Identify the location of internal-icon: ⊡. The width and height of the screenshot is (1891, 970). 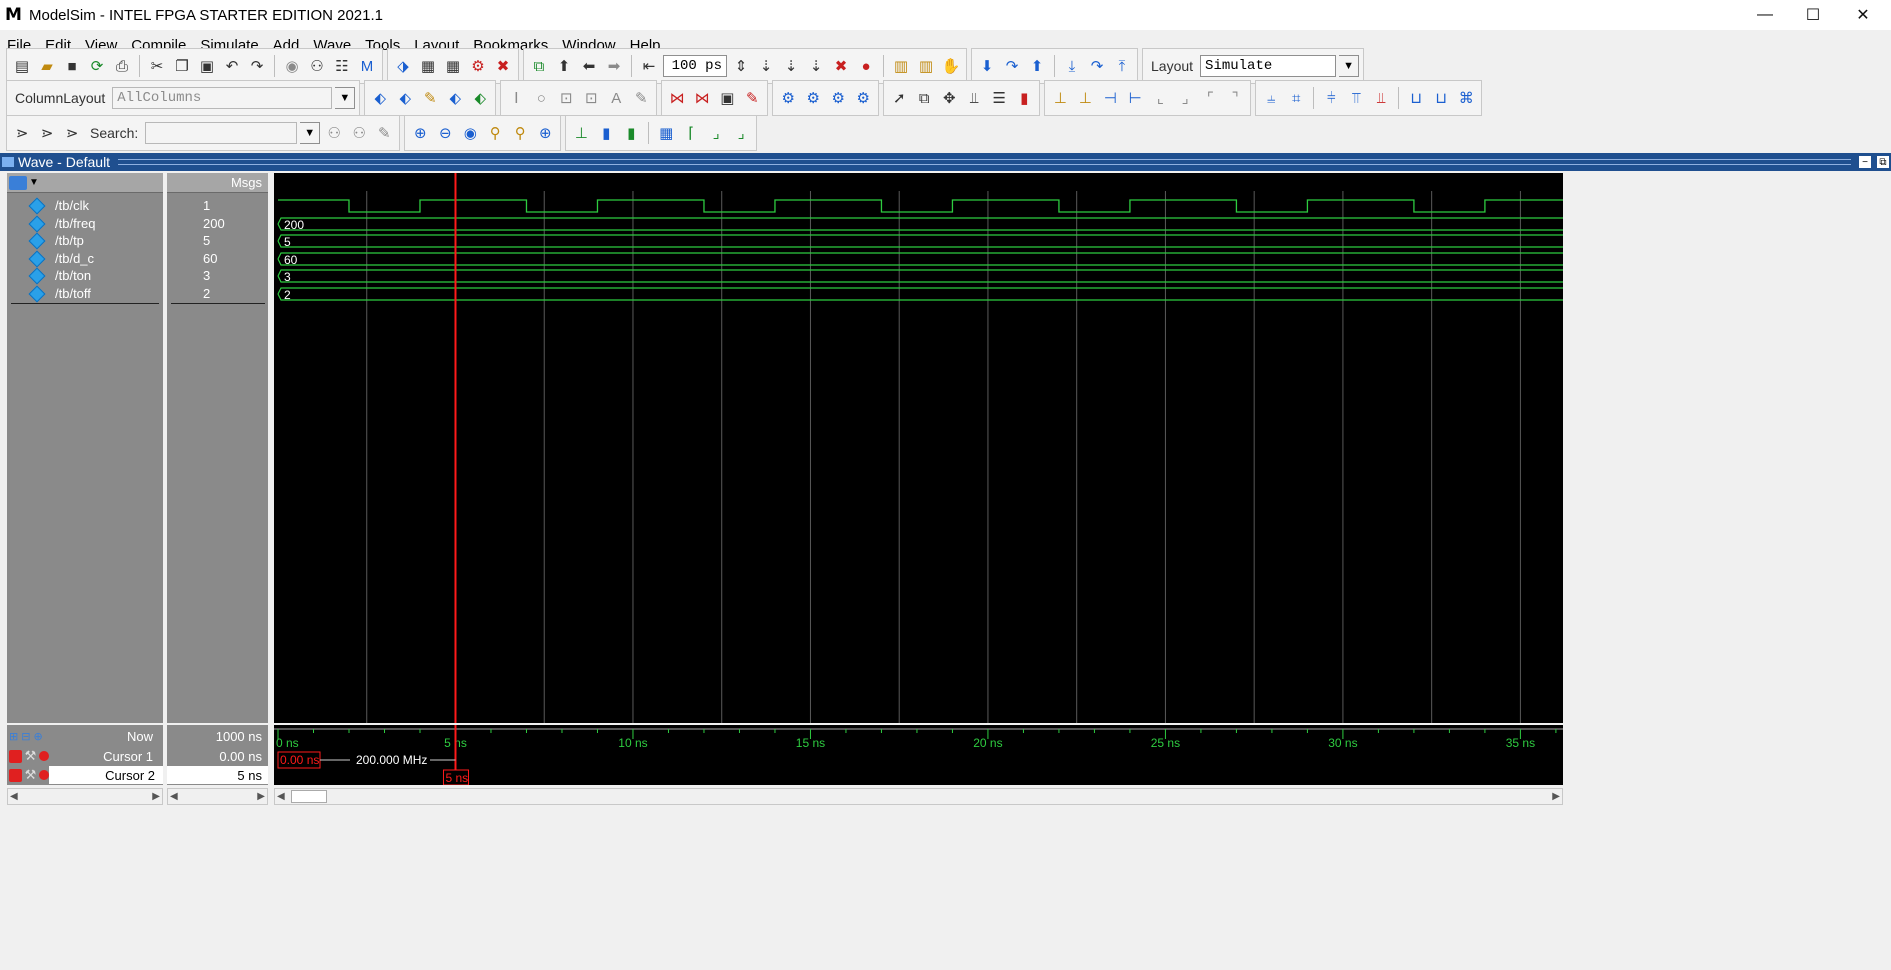
(591, 98).